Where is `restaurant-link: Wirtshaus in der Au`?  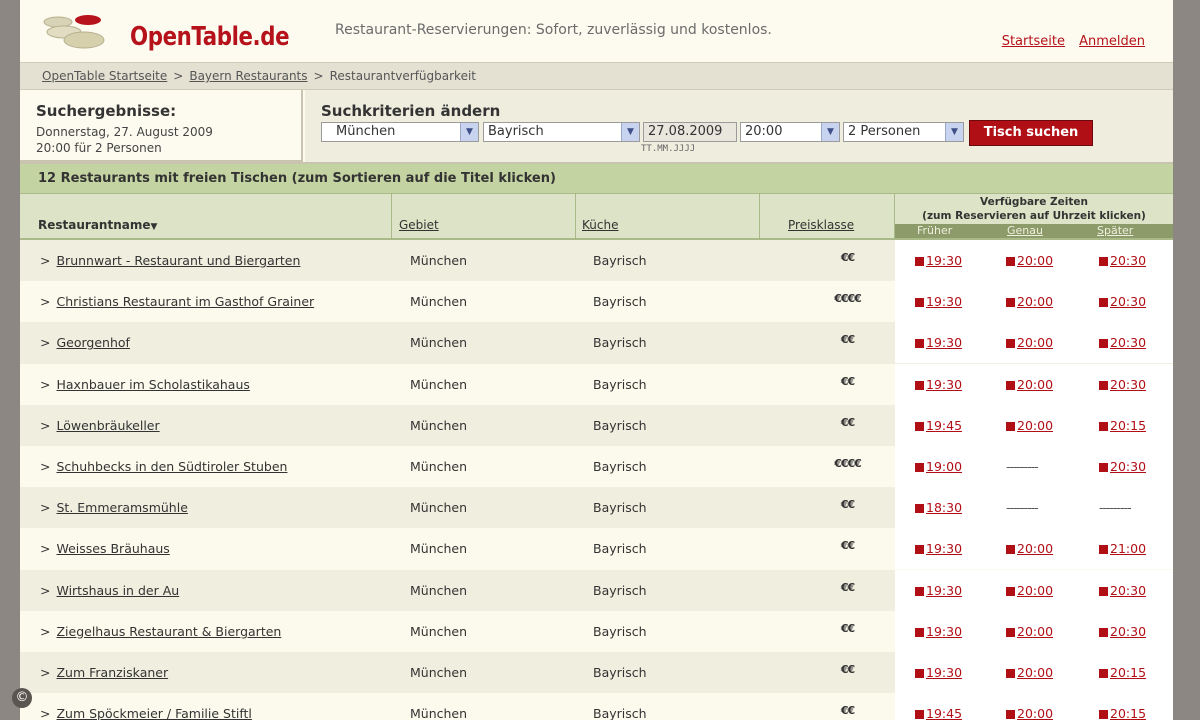
restaurant-link: Wirtshaus in der Au is located at coordinates (117, 590).